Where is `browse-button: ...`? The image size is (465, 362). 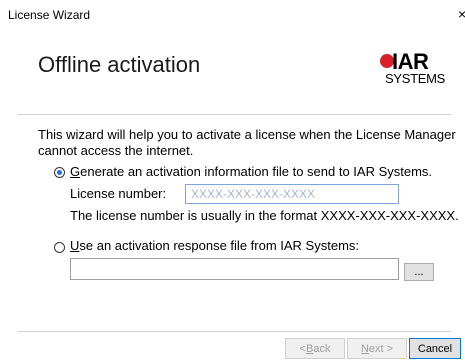 browse-button: ... is located at coordinates (419, 272).